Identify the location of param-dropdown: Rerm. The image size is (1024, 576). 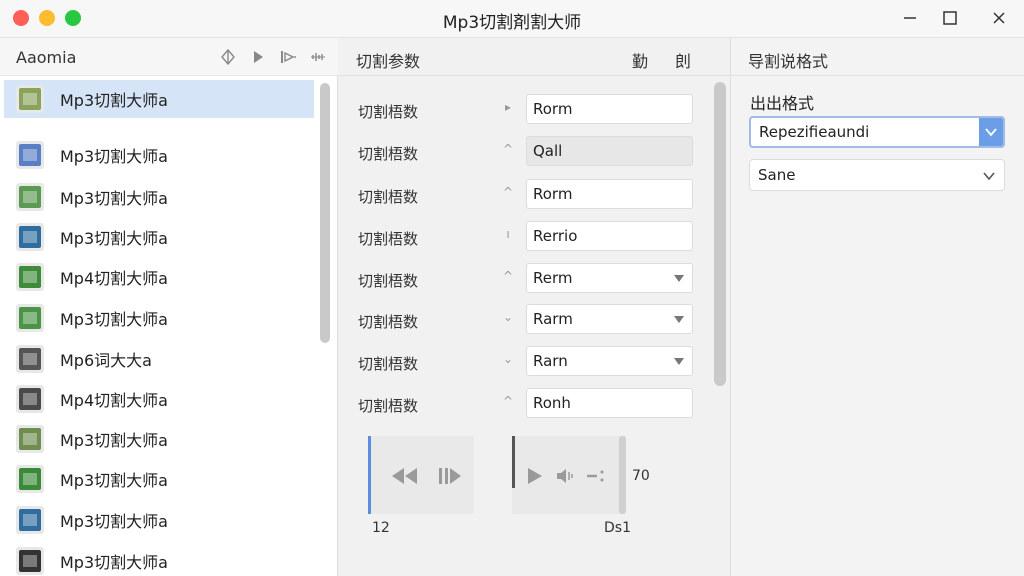
(609, 278).